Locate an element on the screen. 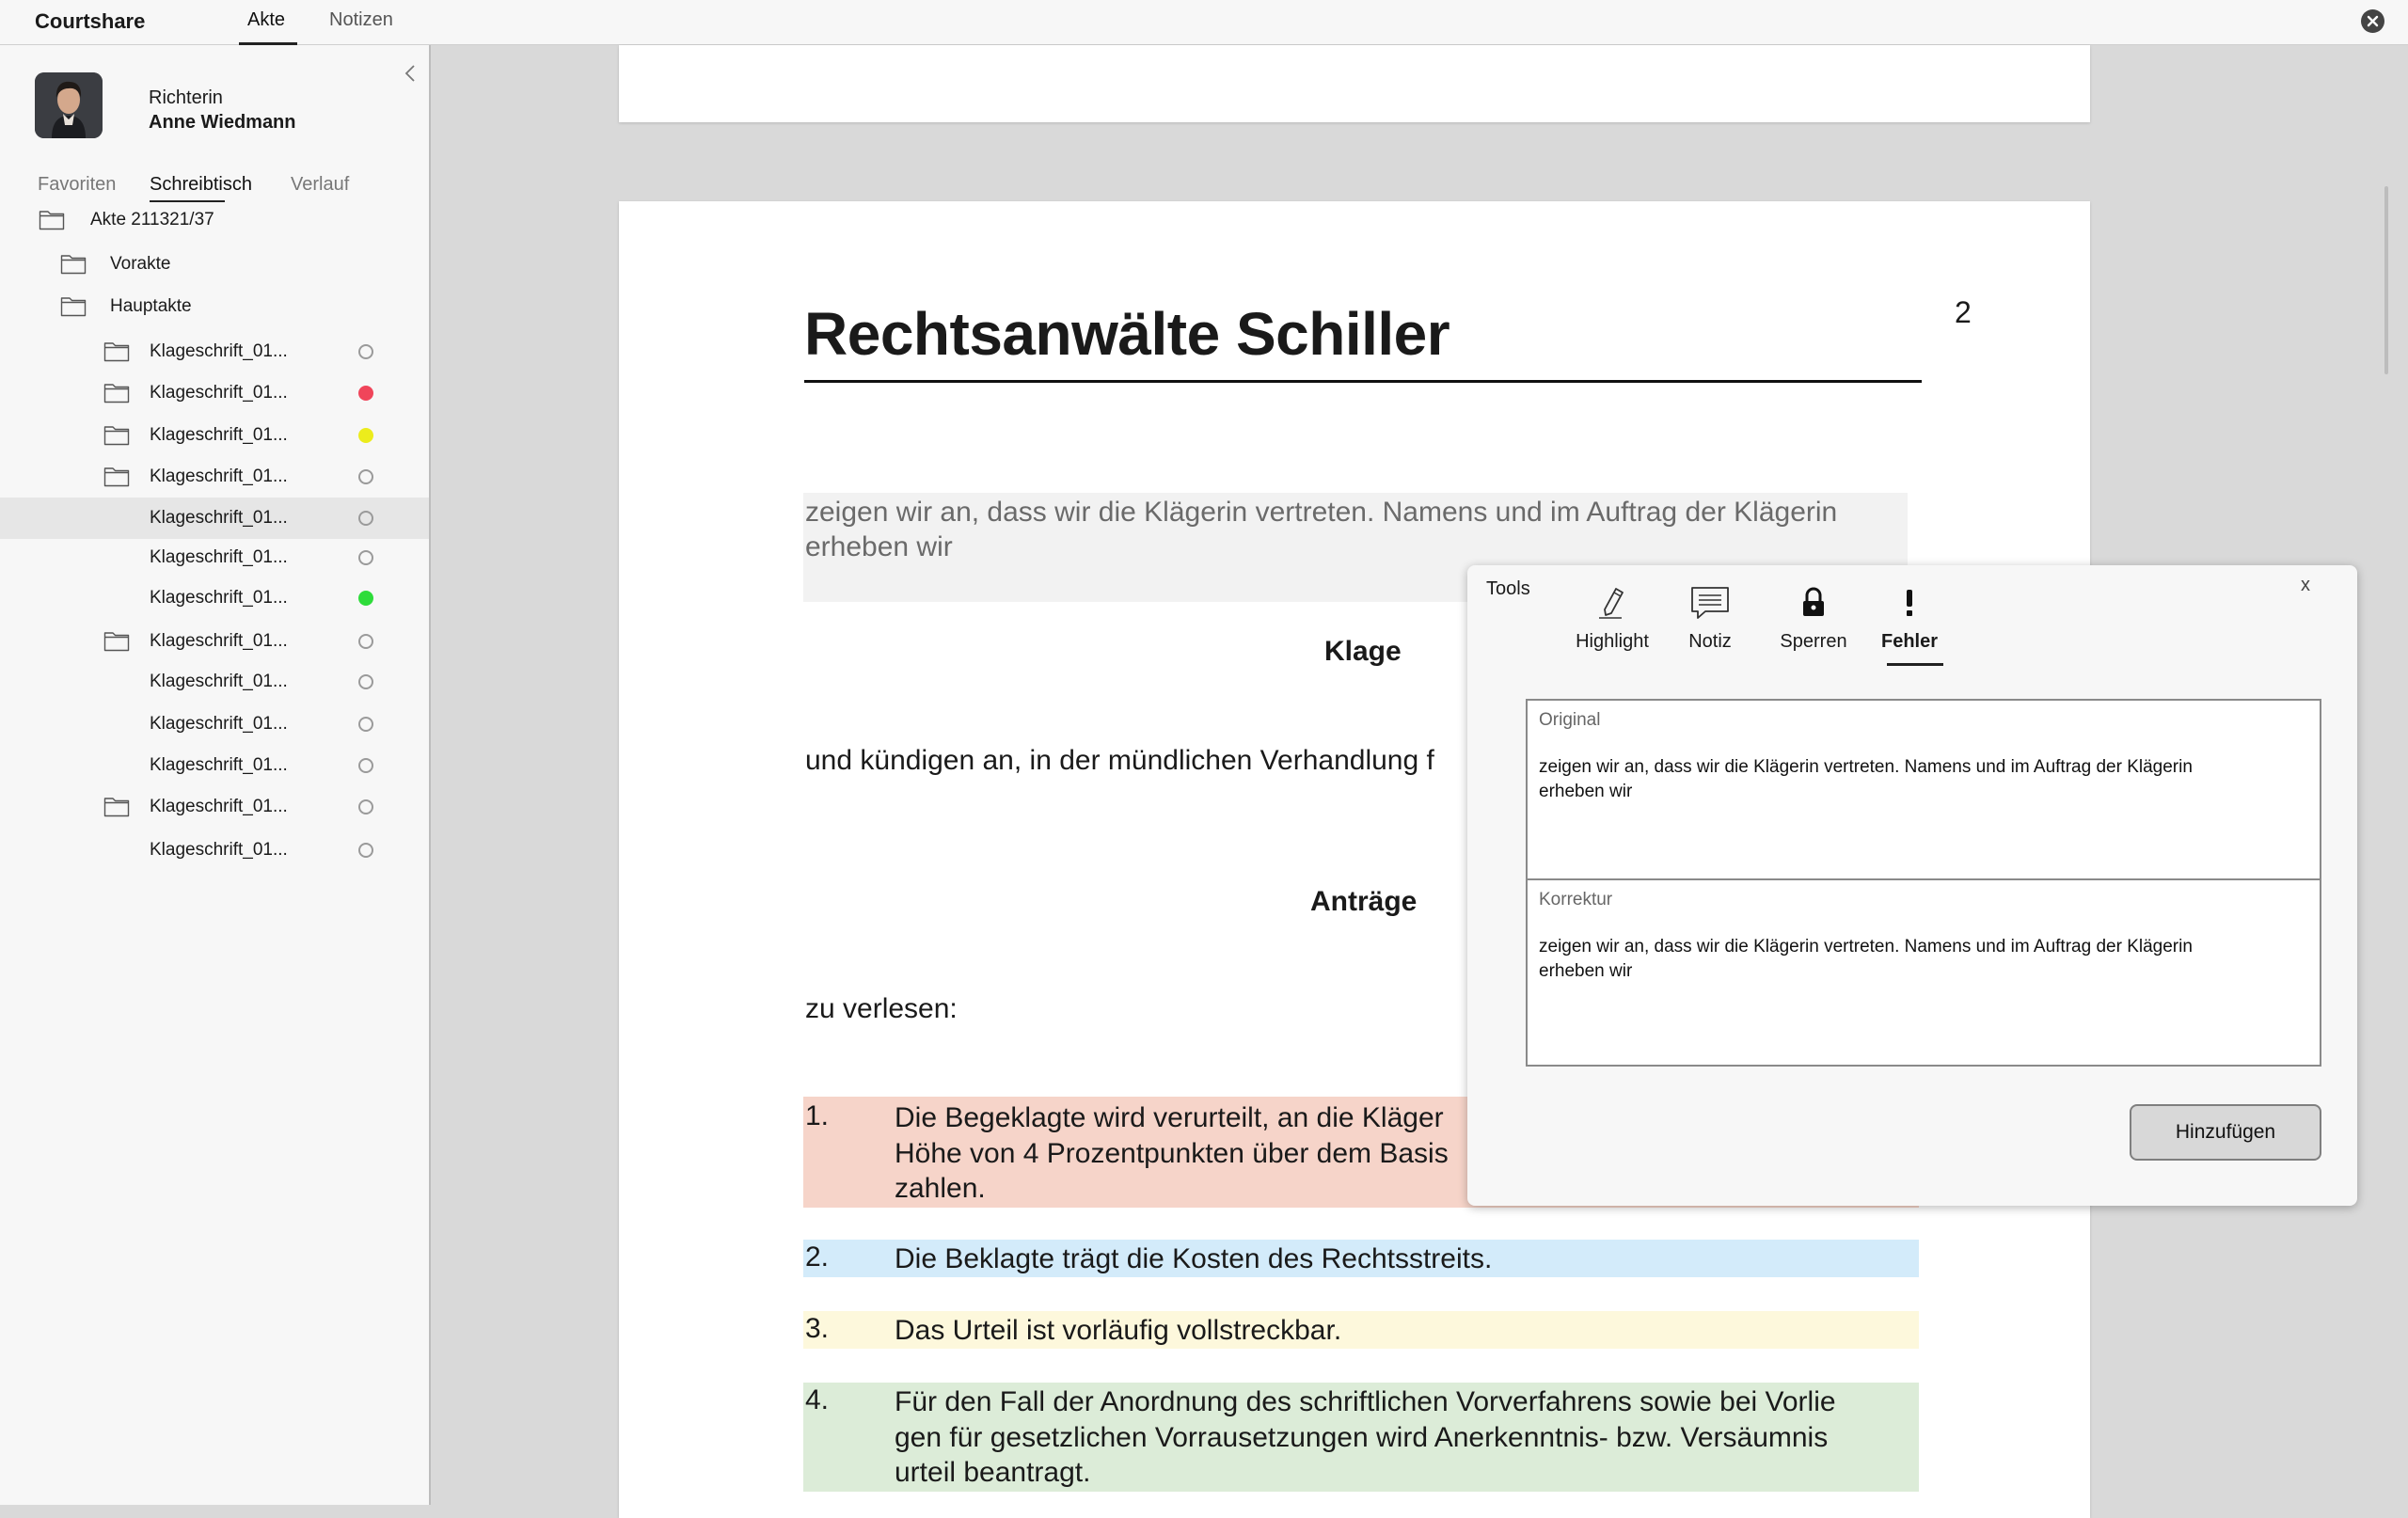 This screenshot has height=1518, width=2408. panel-title: Tools is located at coordinates (1508, 589).